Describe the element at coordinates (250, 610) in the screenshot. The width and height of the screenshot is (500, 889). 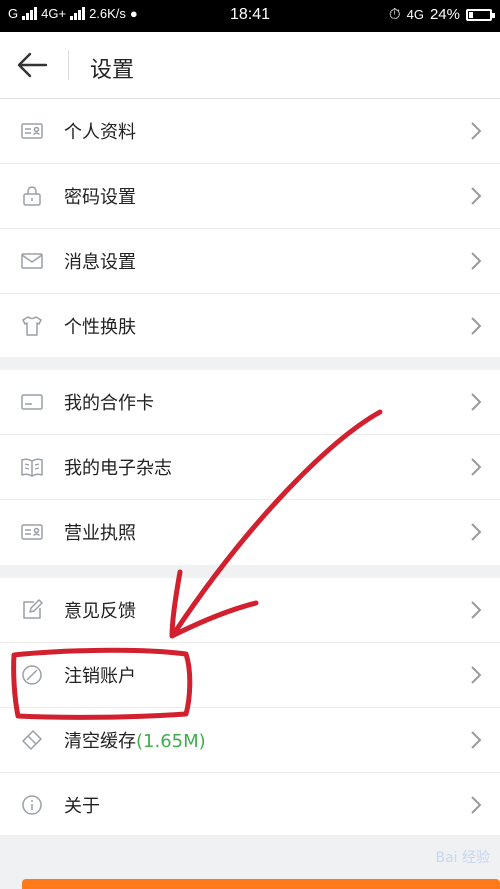
I see `row-feedback: 意见反馈` at that location.